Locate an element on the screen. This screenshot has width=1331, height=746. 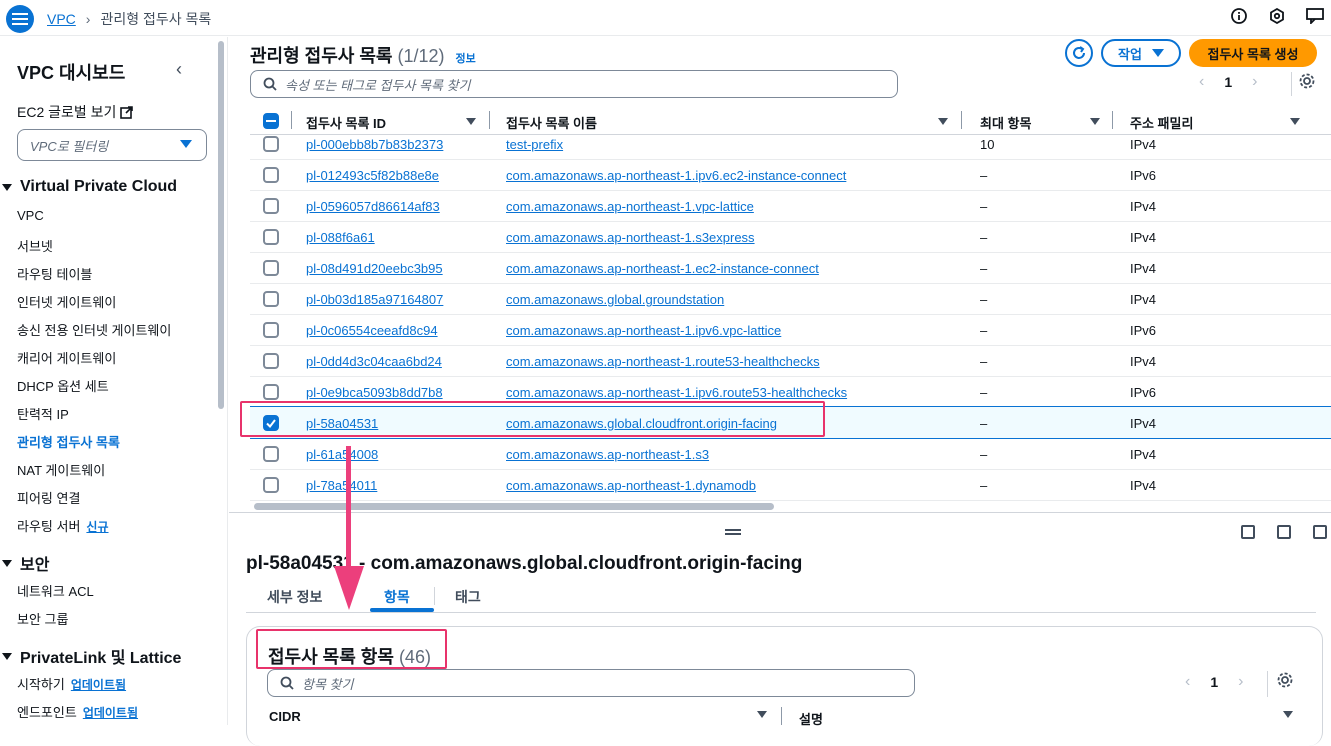
prefix-list-id-link: pl-78a54011 is located at coordinates (341, 485).